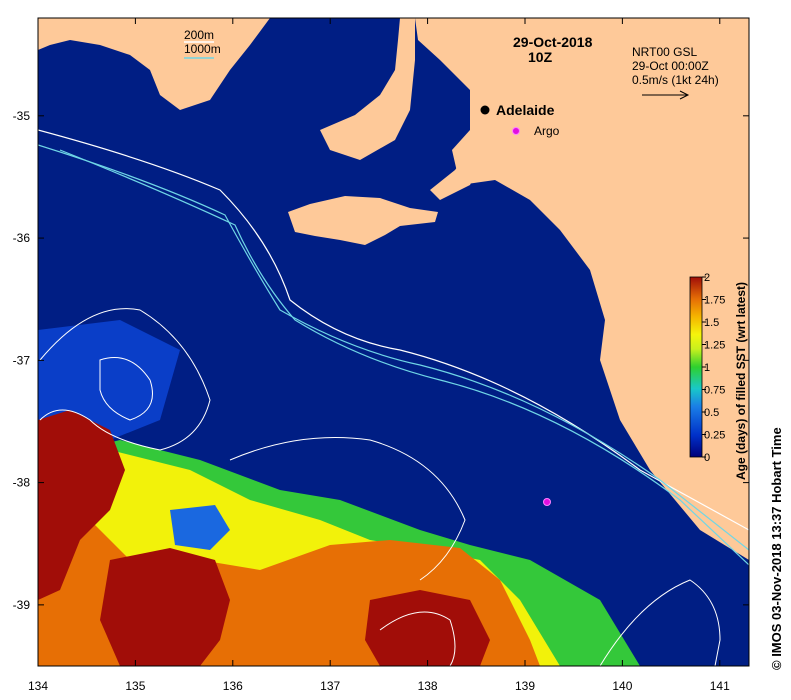 The height and width of the screenshot is (700, 791). What do you see at coordinates (525, 110) in the screenshot?
I see `place-adelaide: Adelaide` at bounding box center [525, 110].